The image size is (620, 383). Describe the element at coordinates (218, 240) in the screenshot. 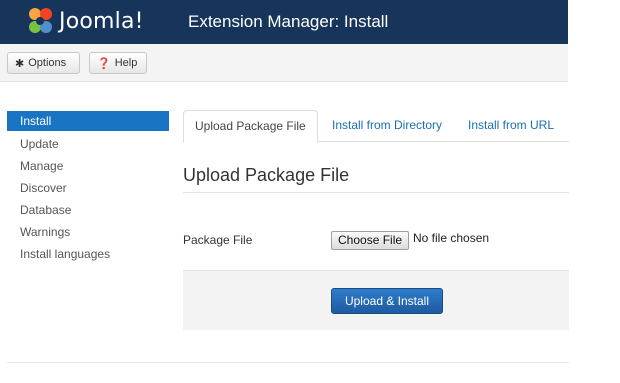

I see `package-file-label: Package File` at that location.